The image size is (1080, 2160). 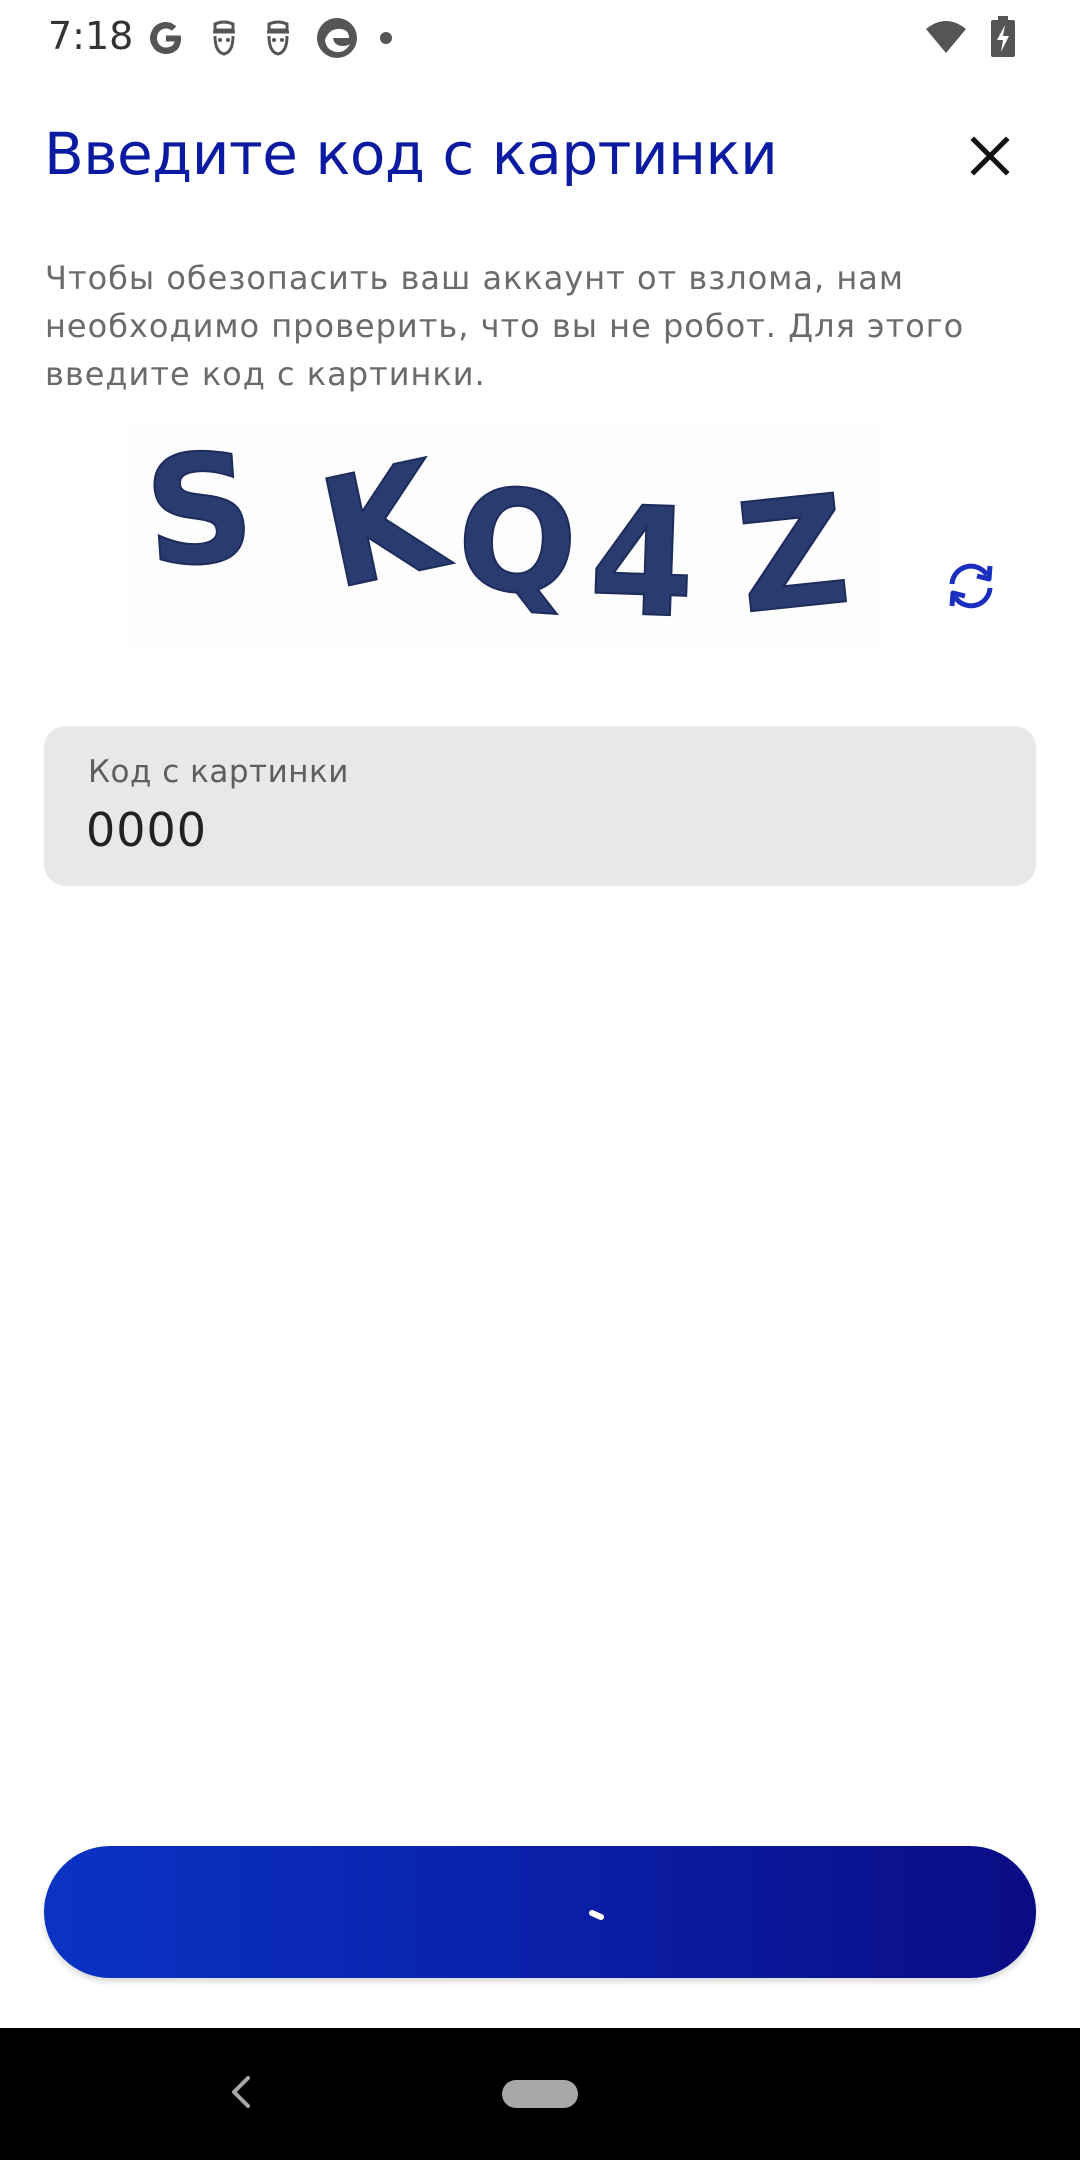 I want to click on captcha-code-field: Код с картинки, so click(x=540, y=806).